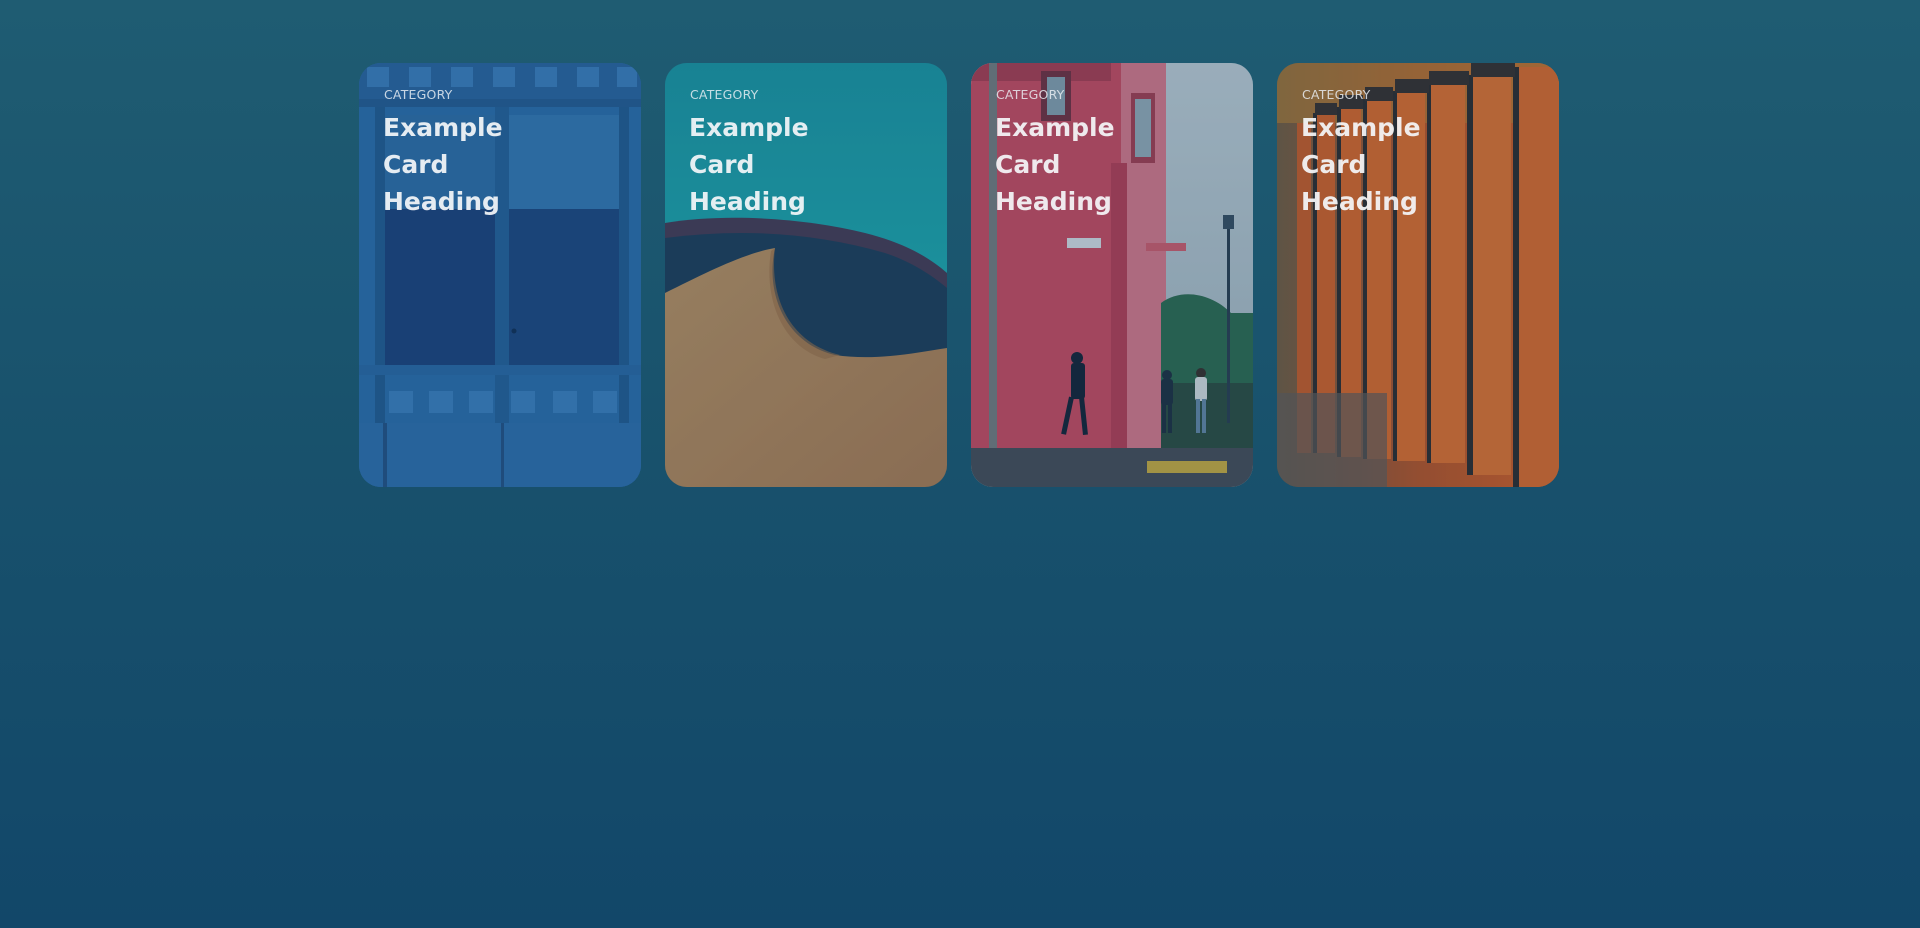  Describe the element at coordinates (500, 275) in the screenshot. I see `card-blue-doors: CATEGORY Example Card Heading` at that location.